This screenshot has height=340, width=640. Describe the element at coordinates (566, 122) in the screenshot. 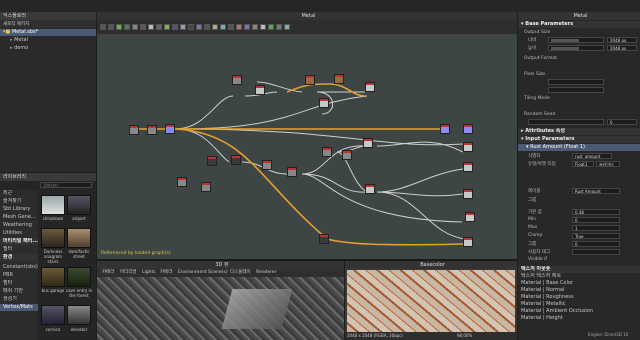

I see `seed-slider` at that location.